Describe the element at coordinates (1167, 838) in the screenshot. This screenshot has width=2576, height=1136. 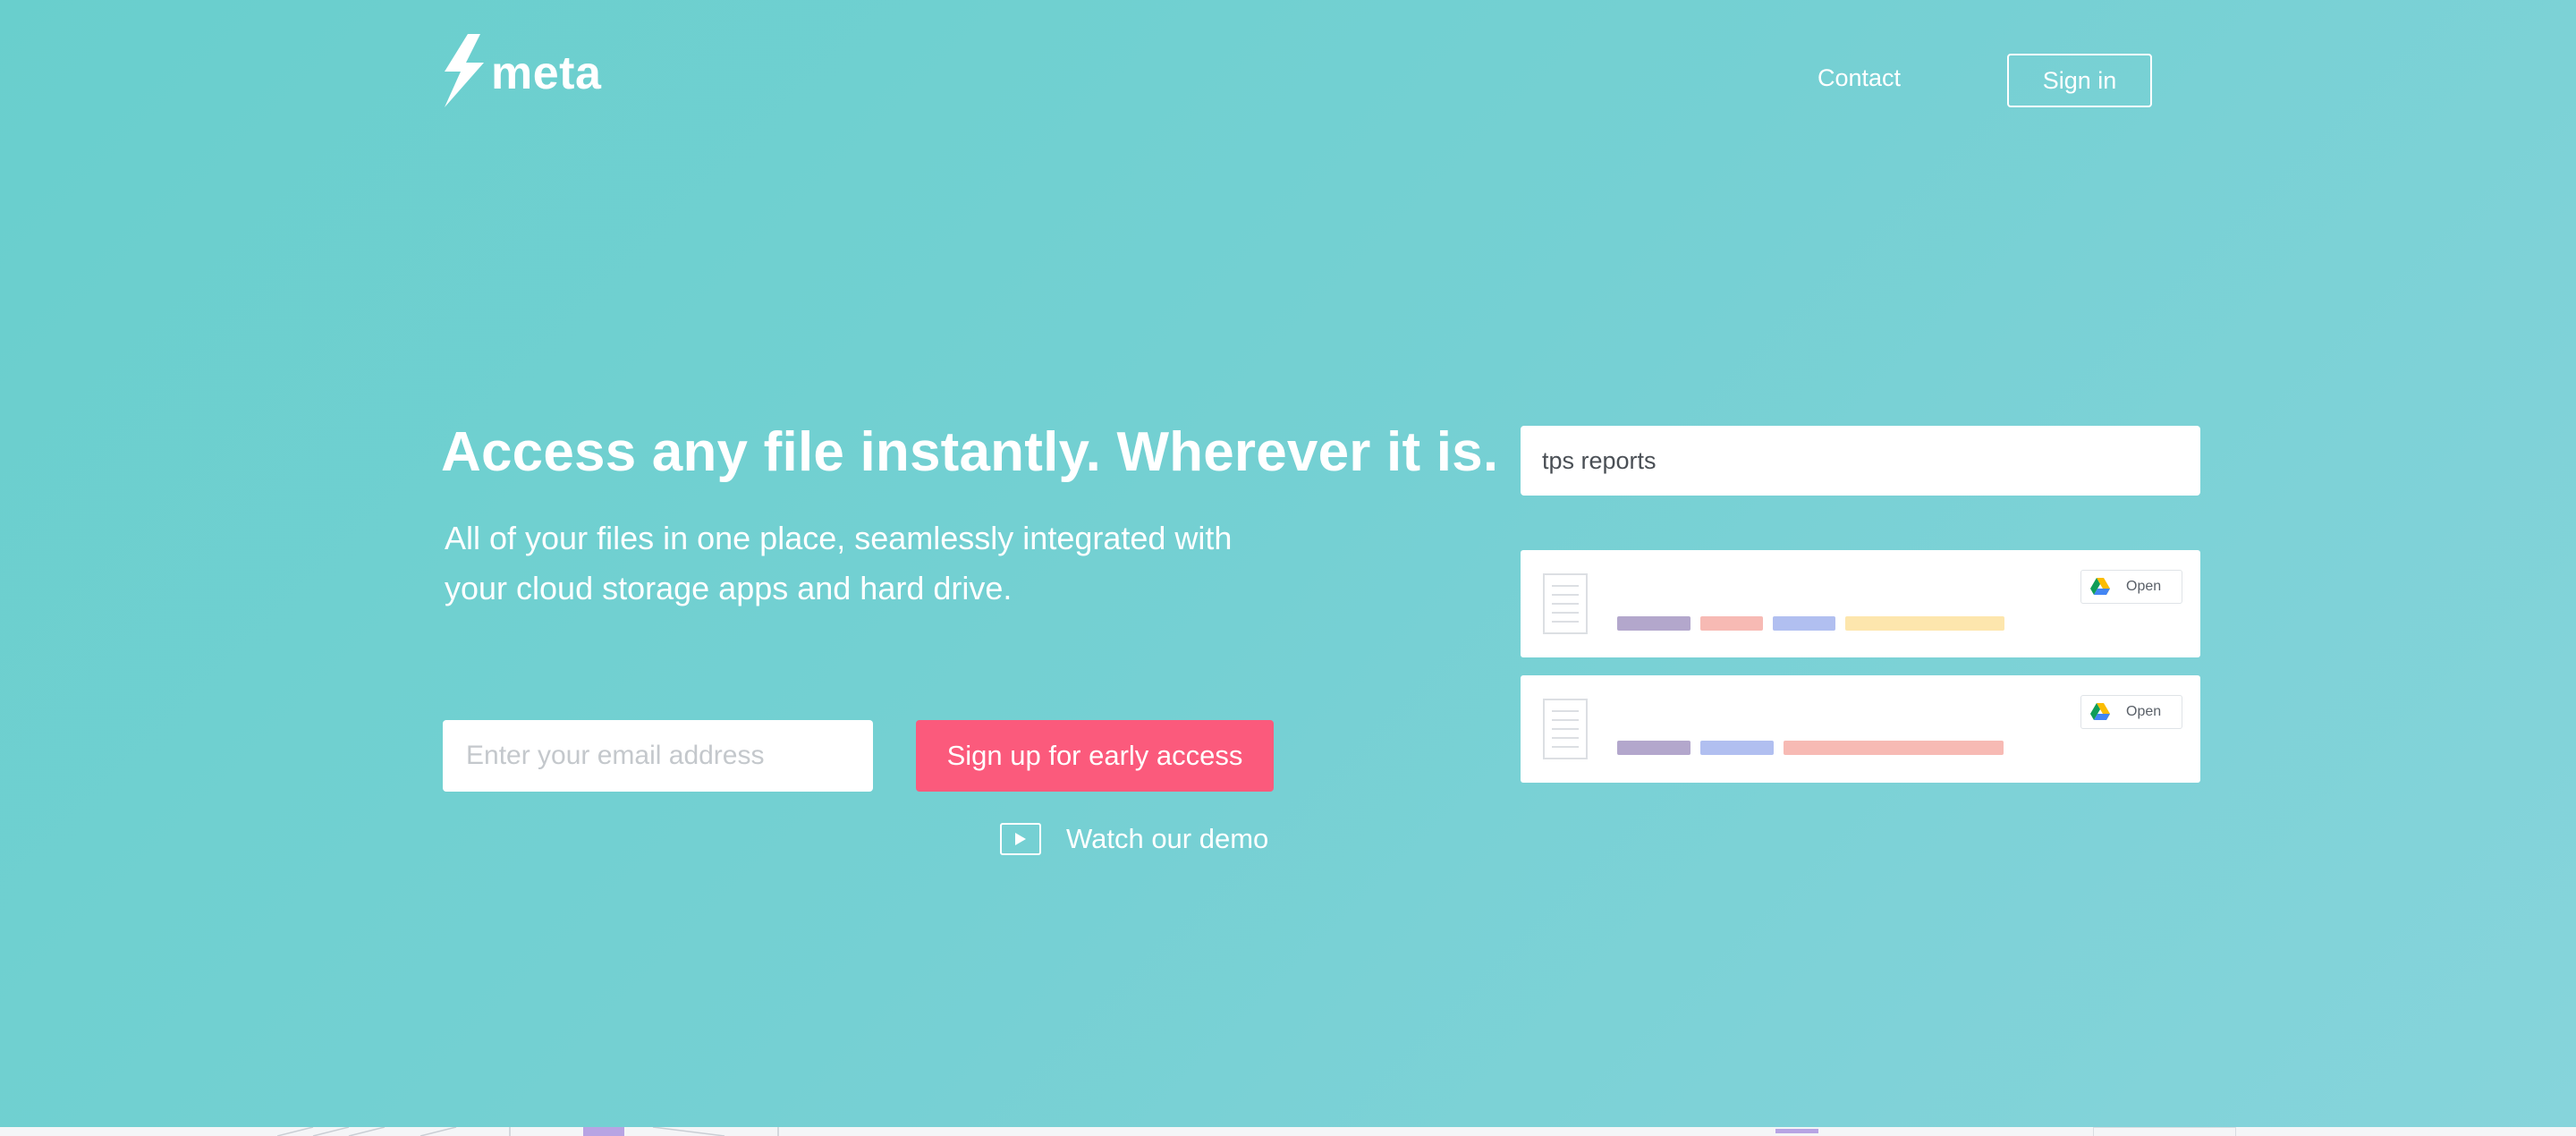
I see `watch-demo-label: Watch our demo` at that location.